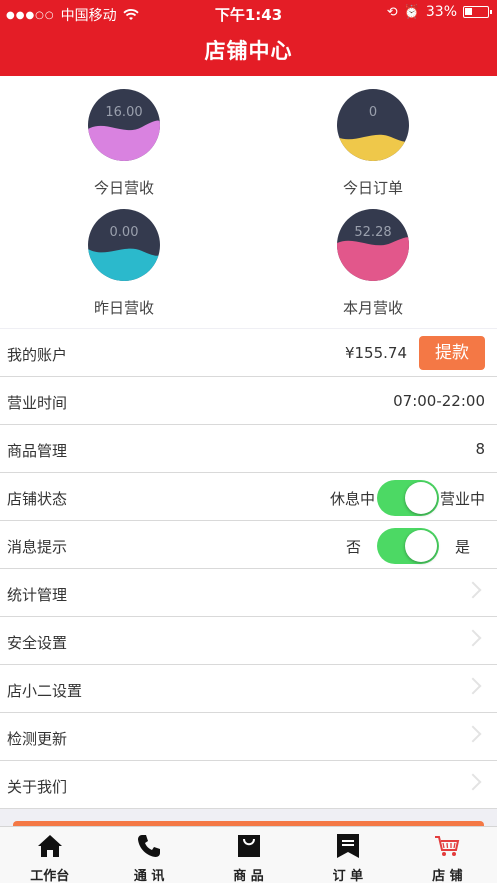  I want to click on cart-icon, so click(447, 846).